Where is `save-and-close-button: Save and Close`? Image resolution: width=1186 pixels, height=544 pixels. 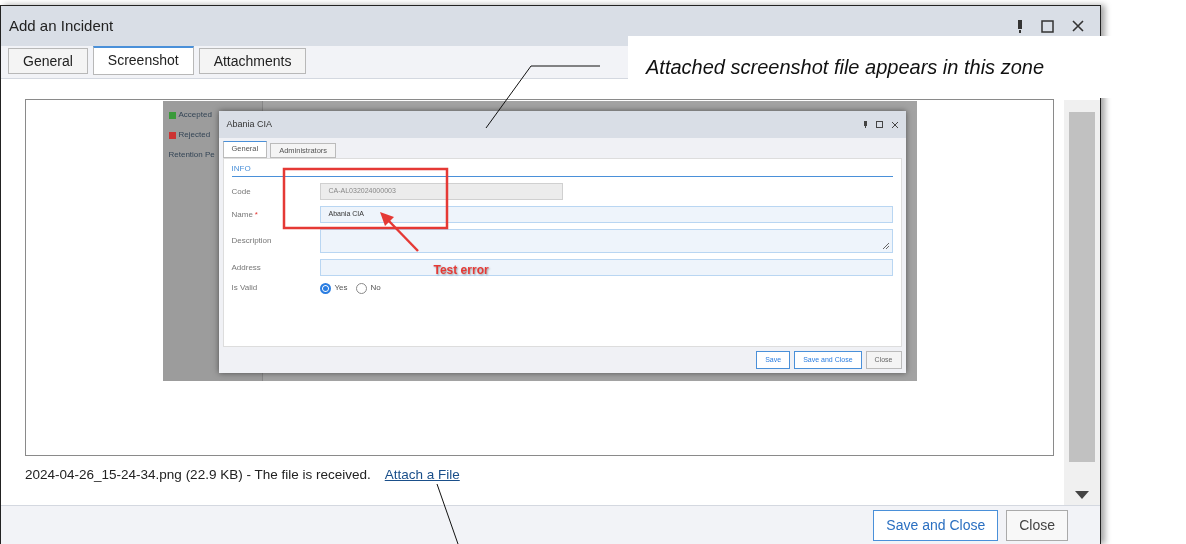
save-and-close-button: Save and Close is located at coordinates (936, 525).